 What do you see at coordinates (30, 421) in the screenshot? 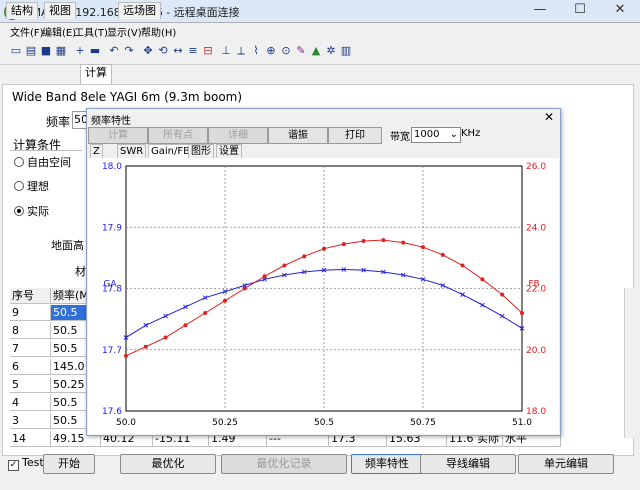
I see `table-cell: 3` at bounding box center [30, 421].